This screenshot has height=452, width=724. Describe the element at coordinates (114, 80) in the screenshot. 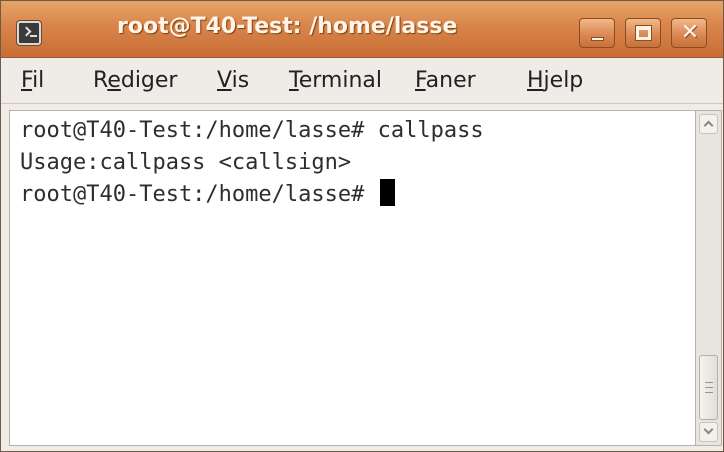

I see `menu-edit-accelerator: e` at that location.